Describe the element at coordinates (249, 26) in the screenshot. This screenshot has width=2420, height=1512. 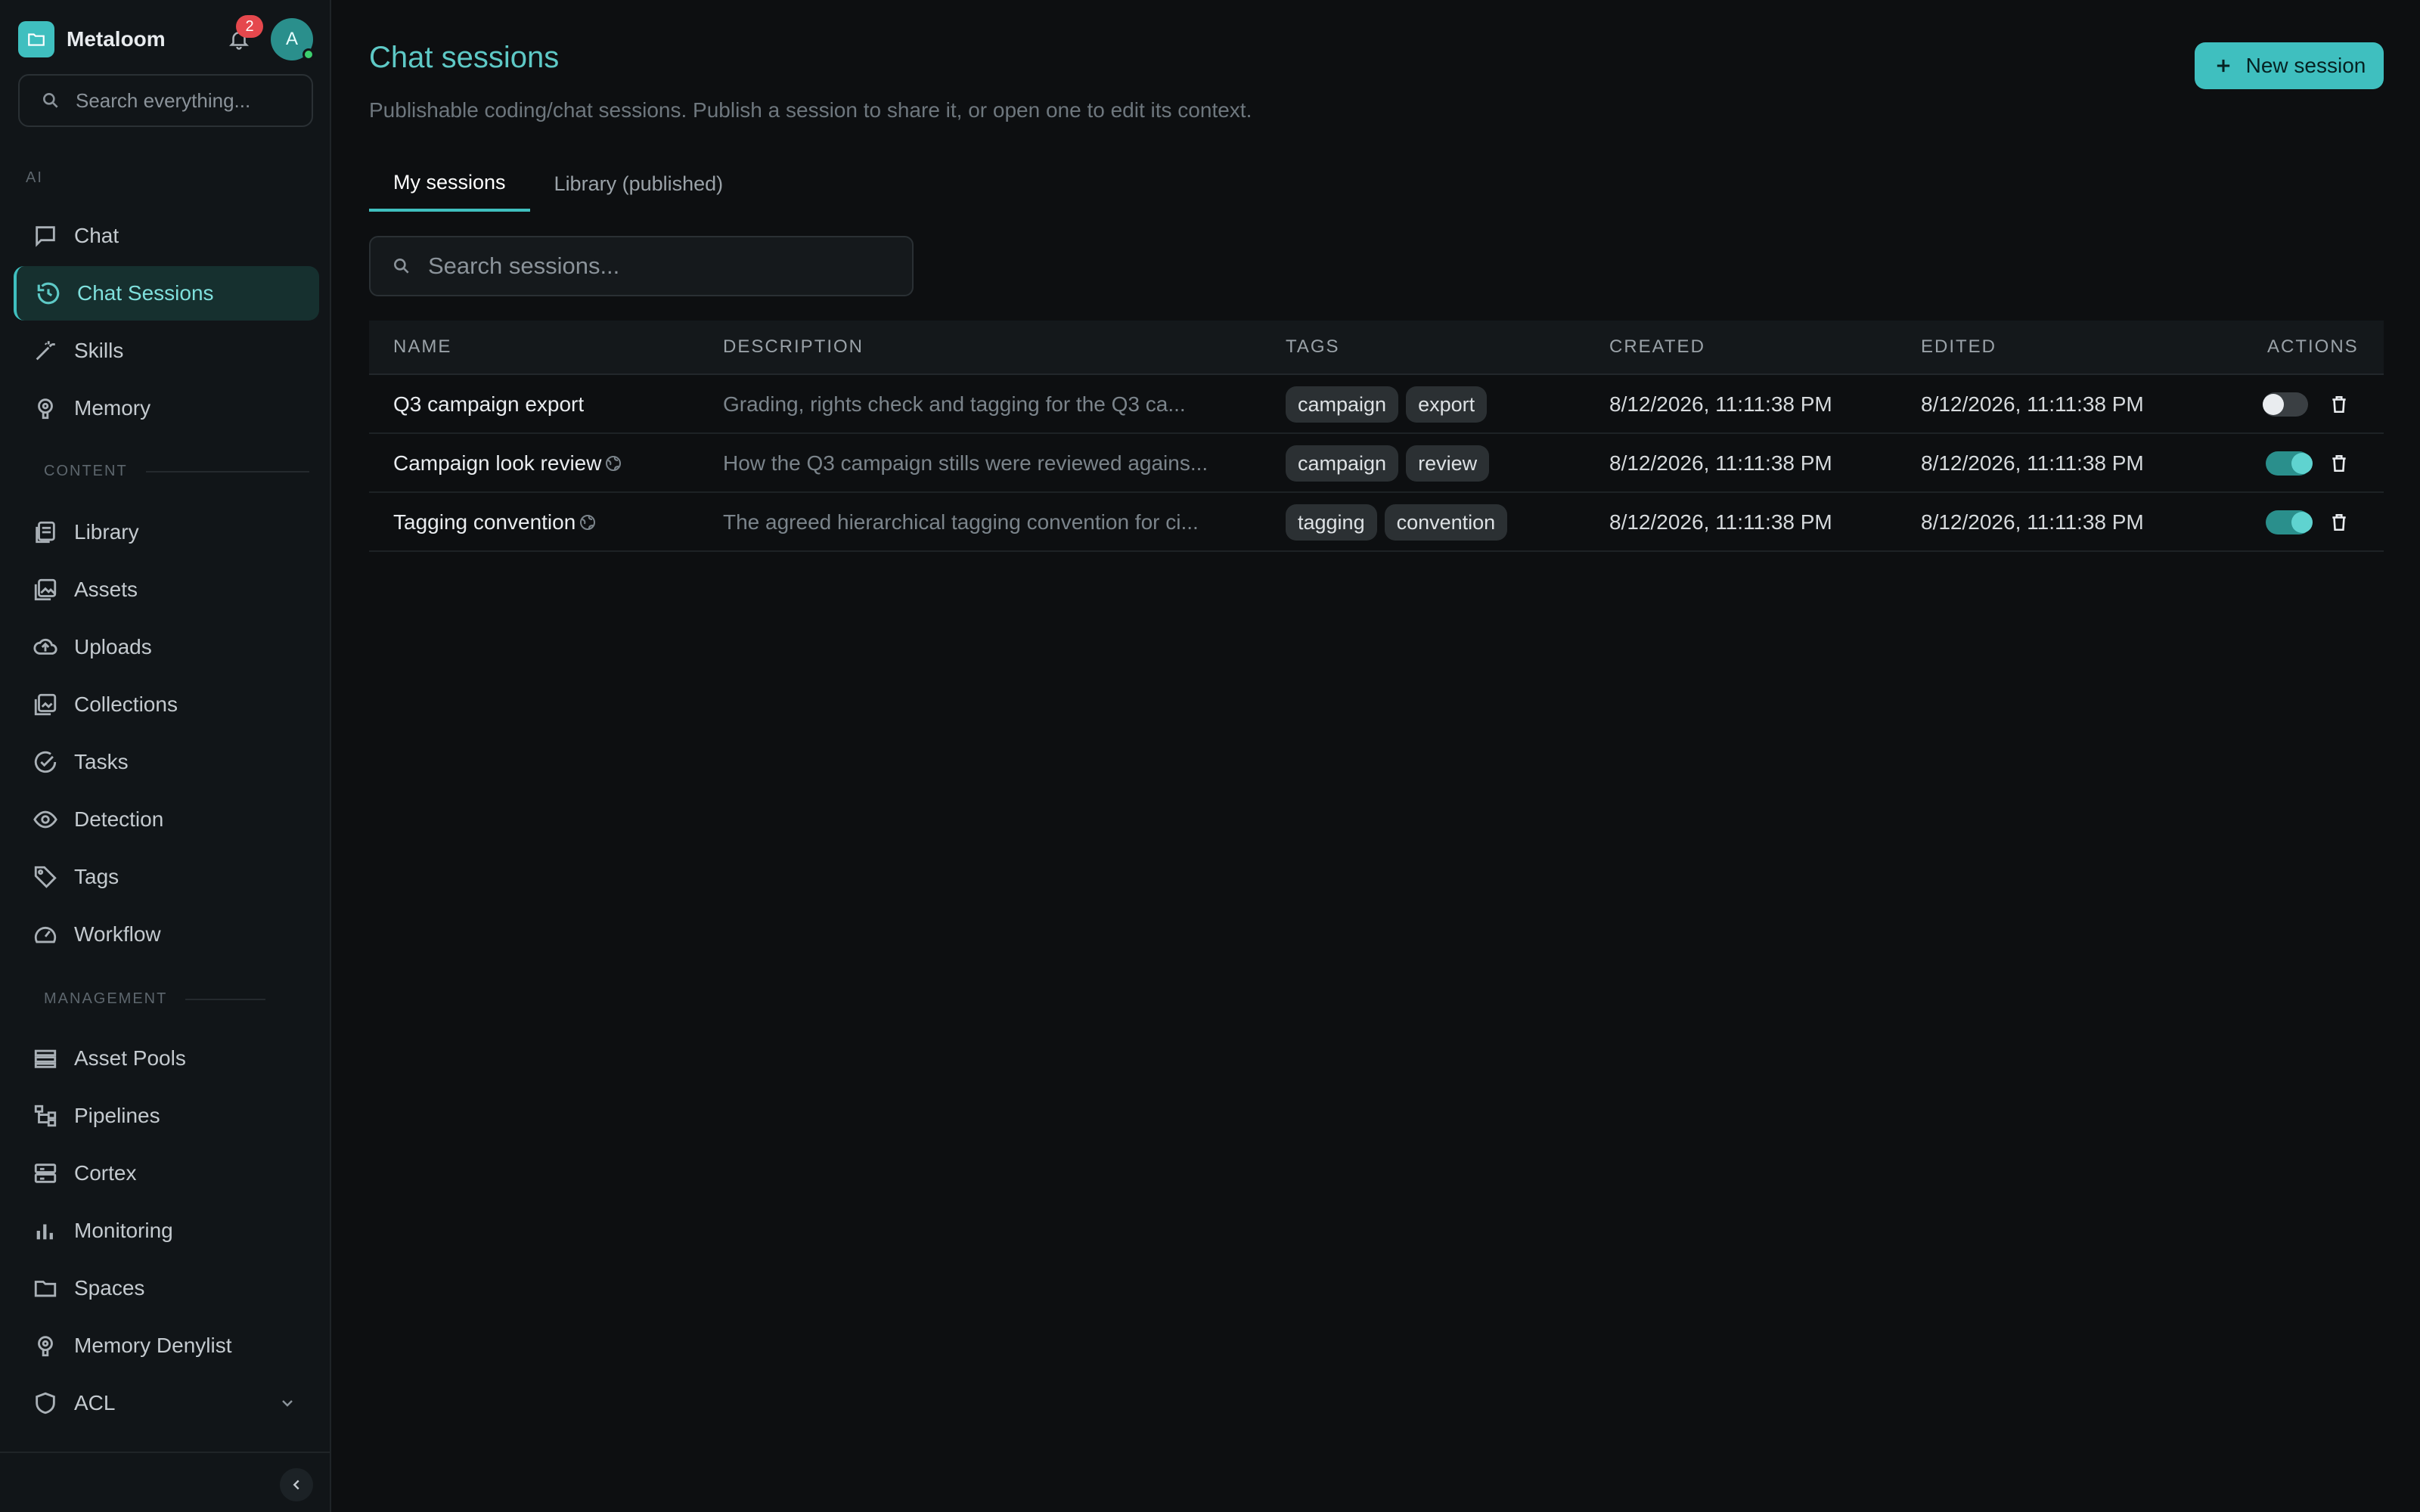
I see `notification-badge: 2` at that location.